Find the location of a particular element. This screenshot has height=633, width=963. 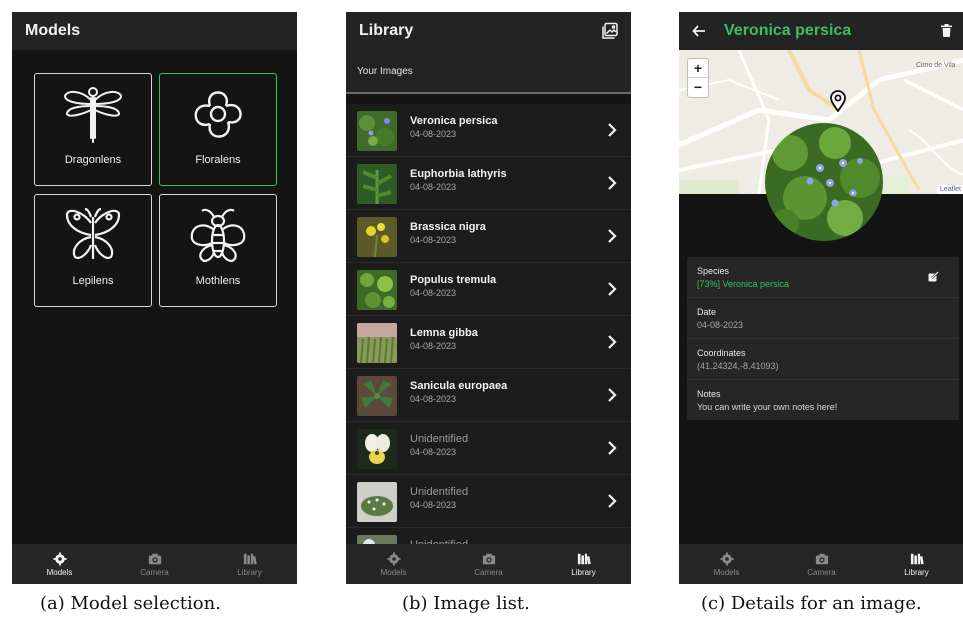

caption-a: (a) Model selection. is located at coordinates (130, 603).